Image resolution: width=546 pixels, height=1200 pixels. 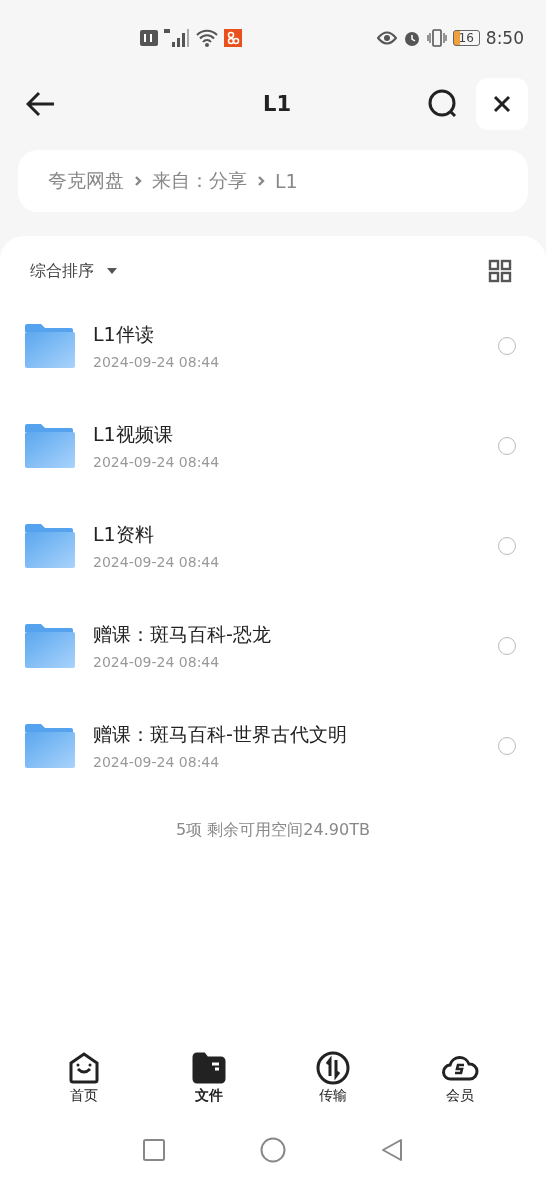 I want to click on page-title: L1, so click(x=277, y=104).